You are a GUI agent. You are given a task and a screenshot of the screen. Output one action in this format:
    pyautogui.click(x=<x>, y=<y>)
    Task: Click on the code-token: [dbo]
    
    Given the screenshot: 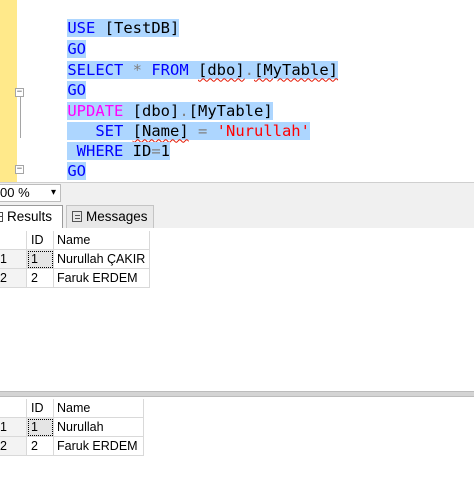 What is the action you would take?
    pyautogui.click(x=221, y=70)
    